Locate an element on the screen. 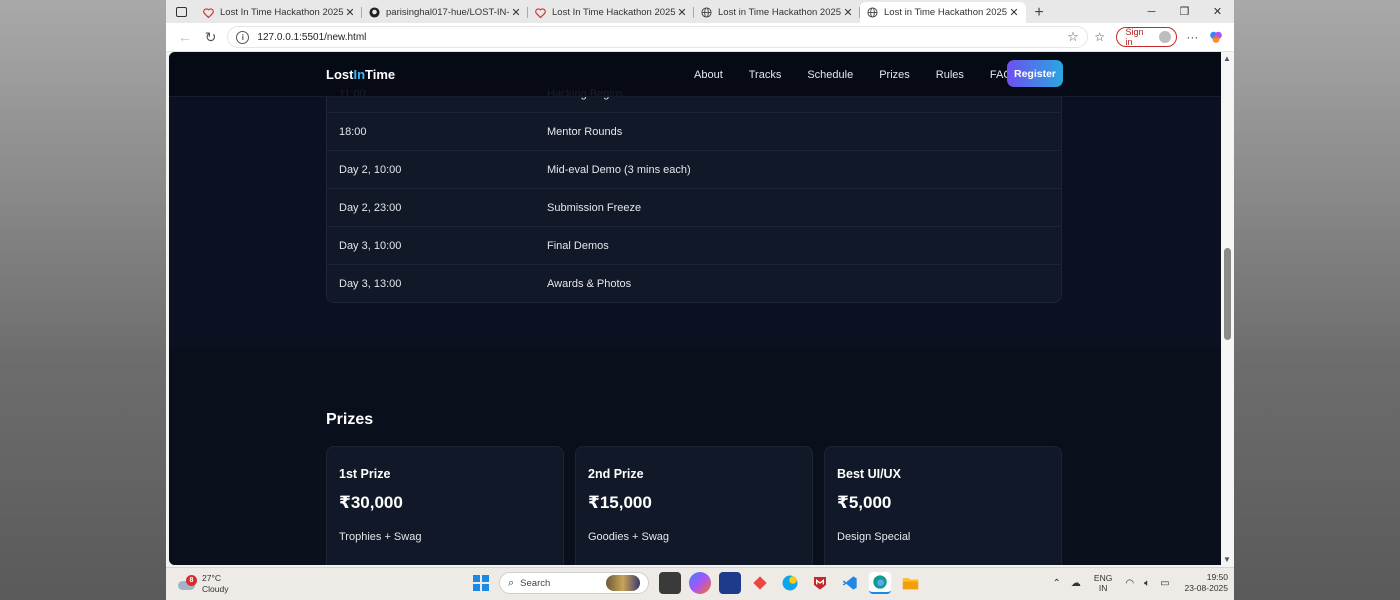  address-bar: i 127.0.0.1:5501/new.html ☆ is located at coordinates (657, 37).